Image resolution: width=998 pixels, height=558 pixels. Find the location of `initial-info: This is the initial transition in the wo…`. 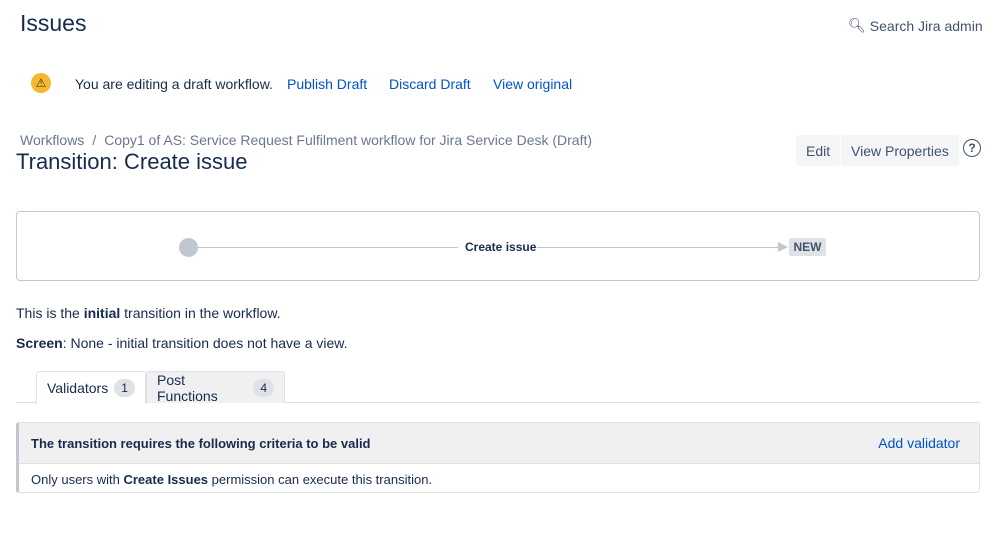

initial-info: This is the initial transition in the wo… is located at coordinates (148, 313).